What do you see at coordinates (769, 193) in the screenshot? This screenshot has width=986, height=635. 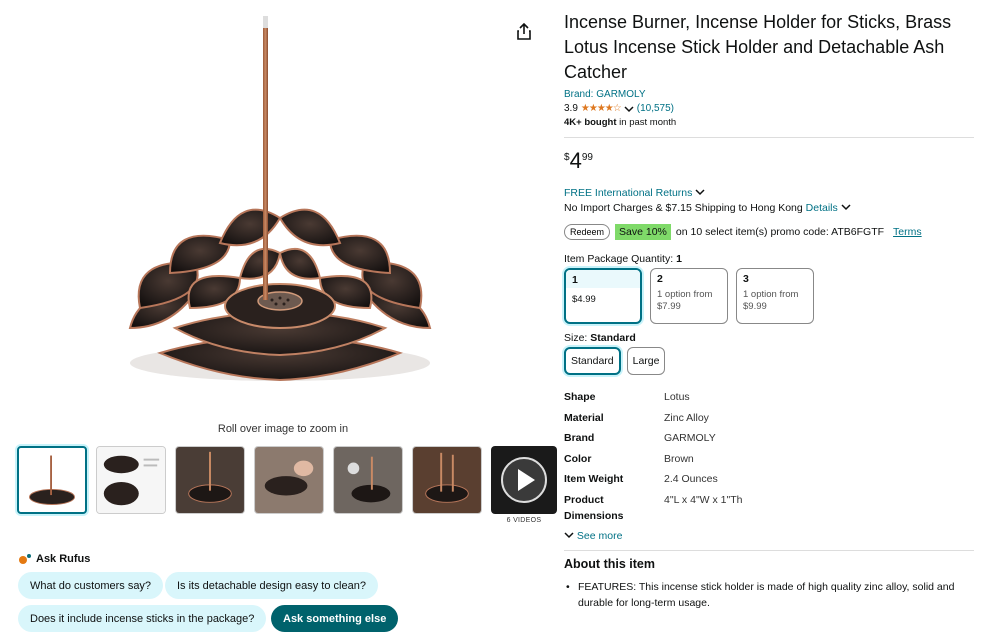 I see `free-returns-link: FREE International Returns` at bounding box center [769, 193].